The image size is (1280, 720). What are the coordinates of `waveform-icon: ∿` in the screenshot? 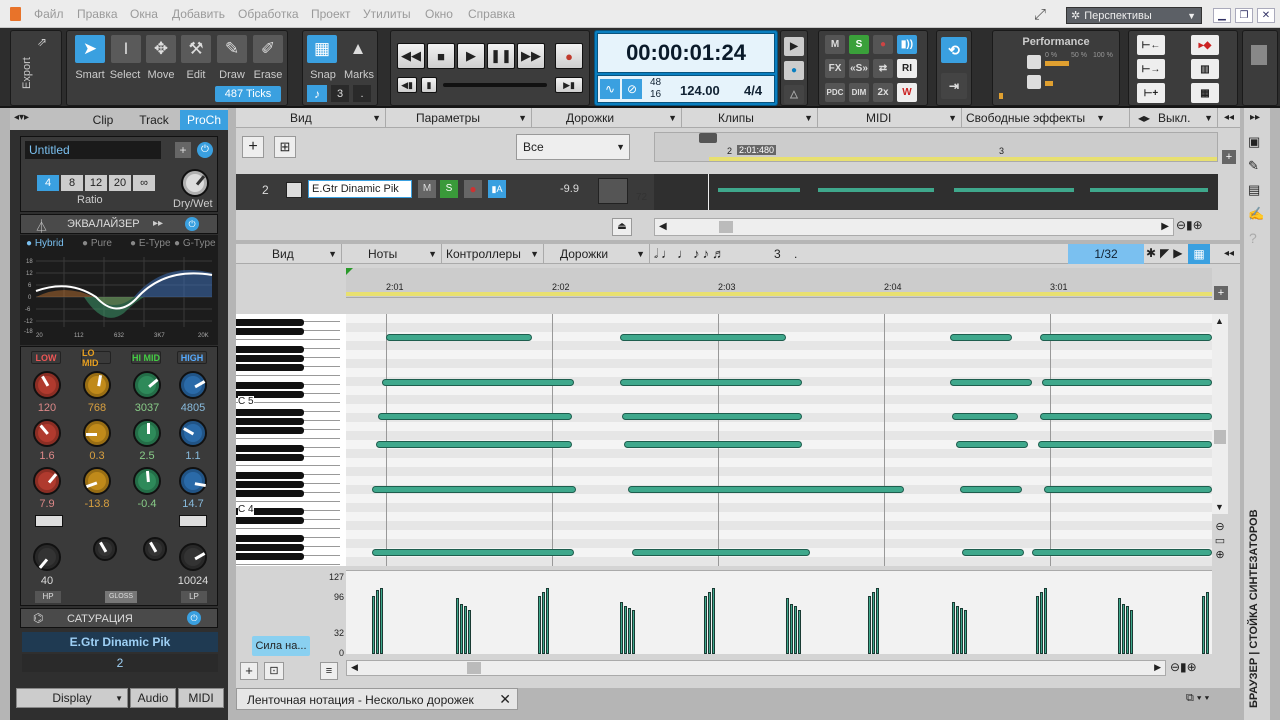 It's located at (610, 89).